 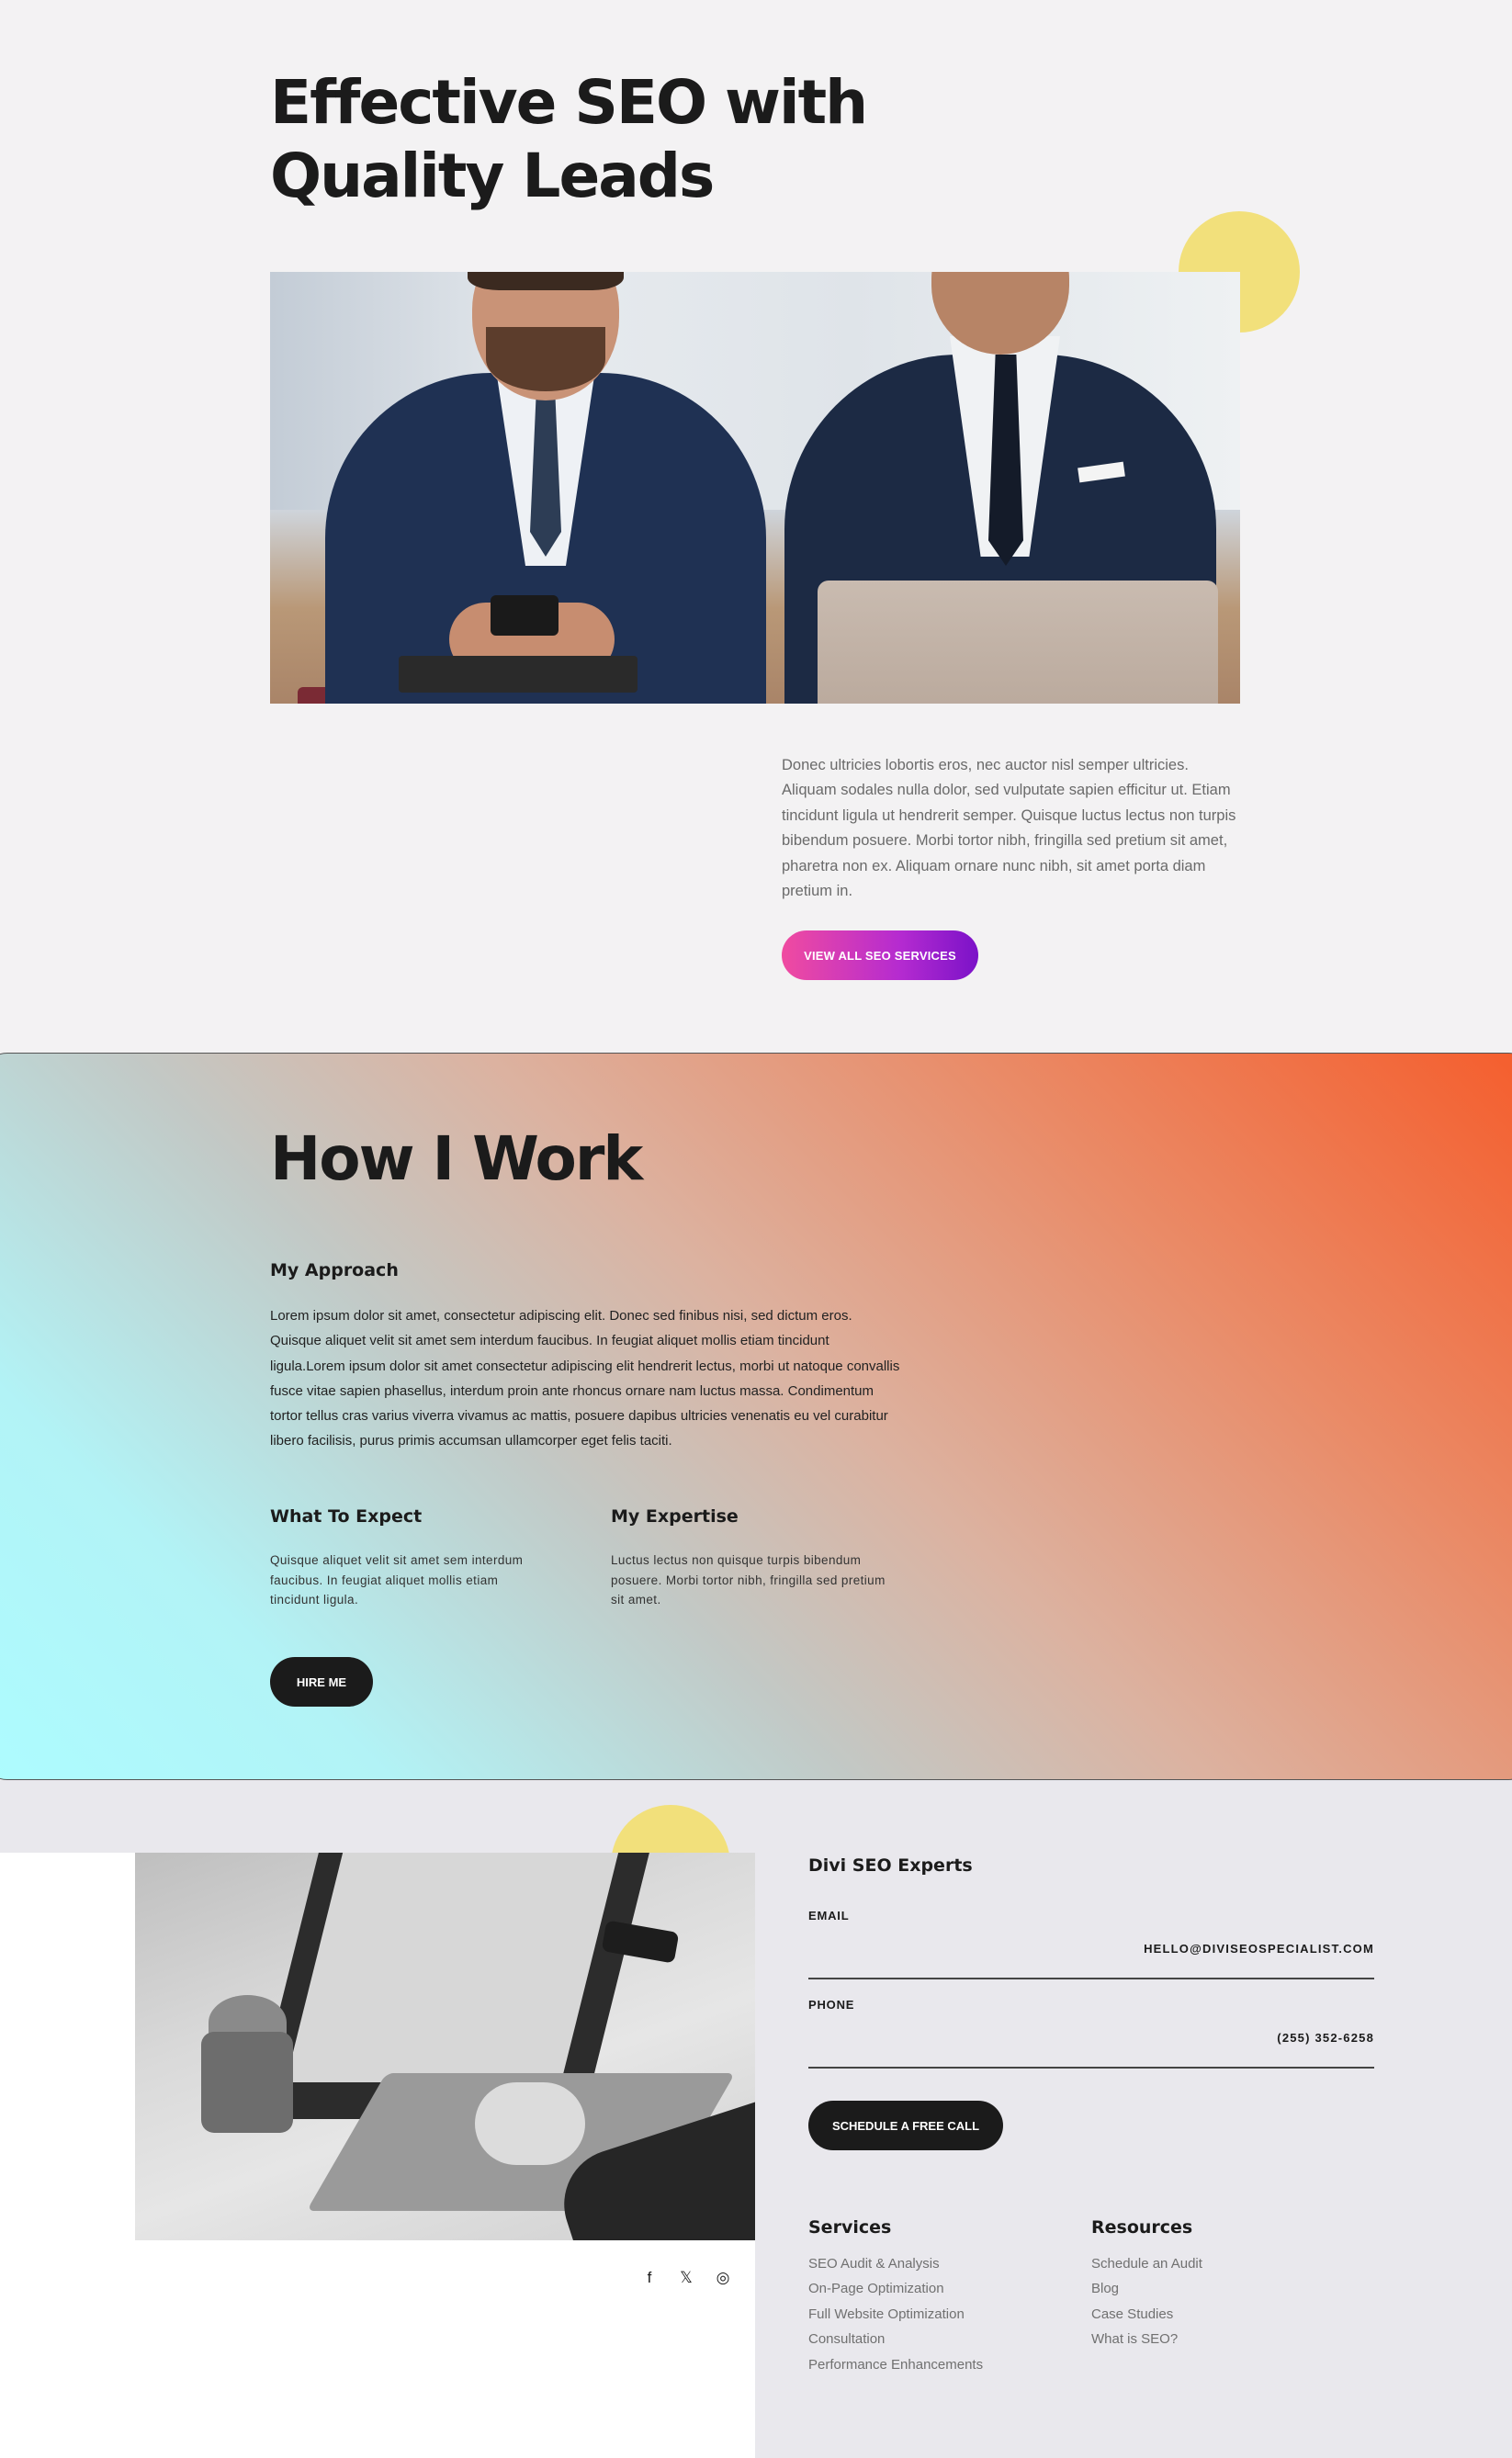 I want to click on facebook-icon: f, so click(x=649, y=2278).